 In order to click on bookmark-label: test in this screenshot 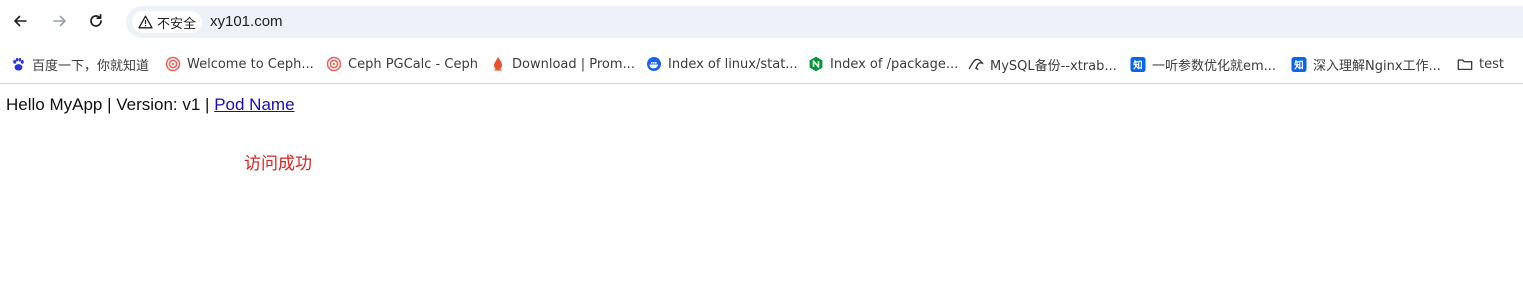, I will do `click(1491, 64)`.